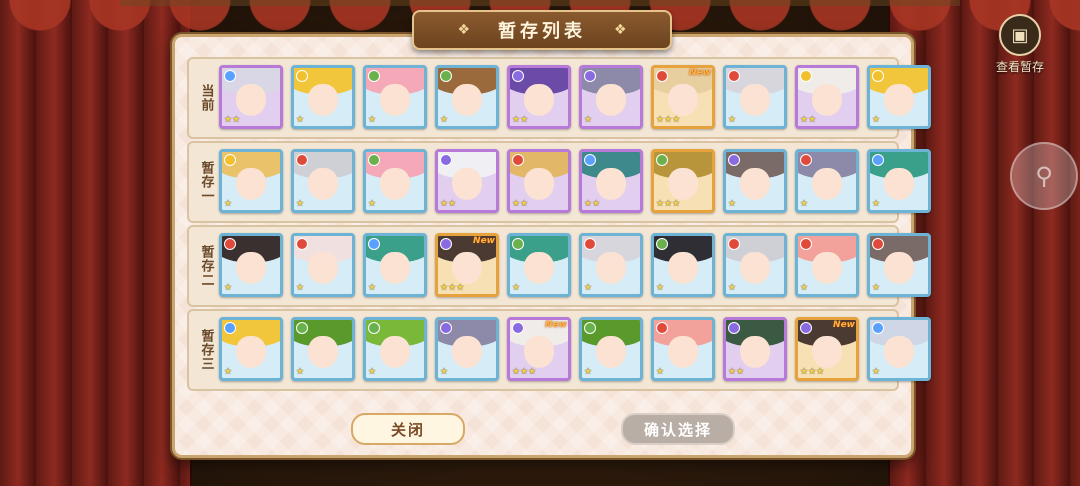  Describe the element at coordinates (683, 181) in the screenshot. I see `character-card: ★★★` at that location.